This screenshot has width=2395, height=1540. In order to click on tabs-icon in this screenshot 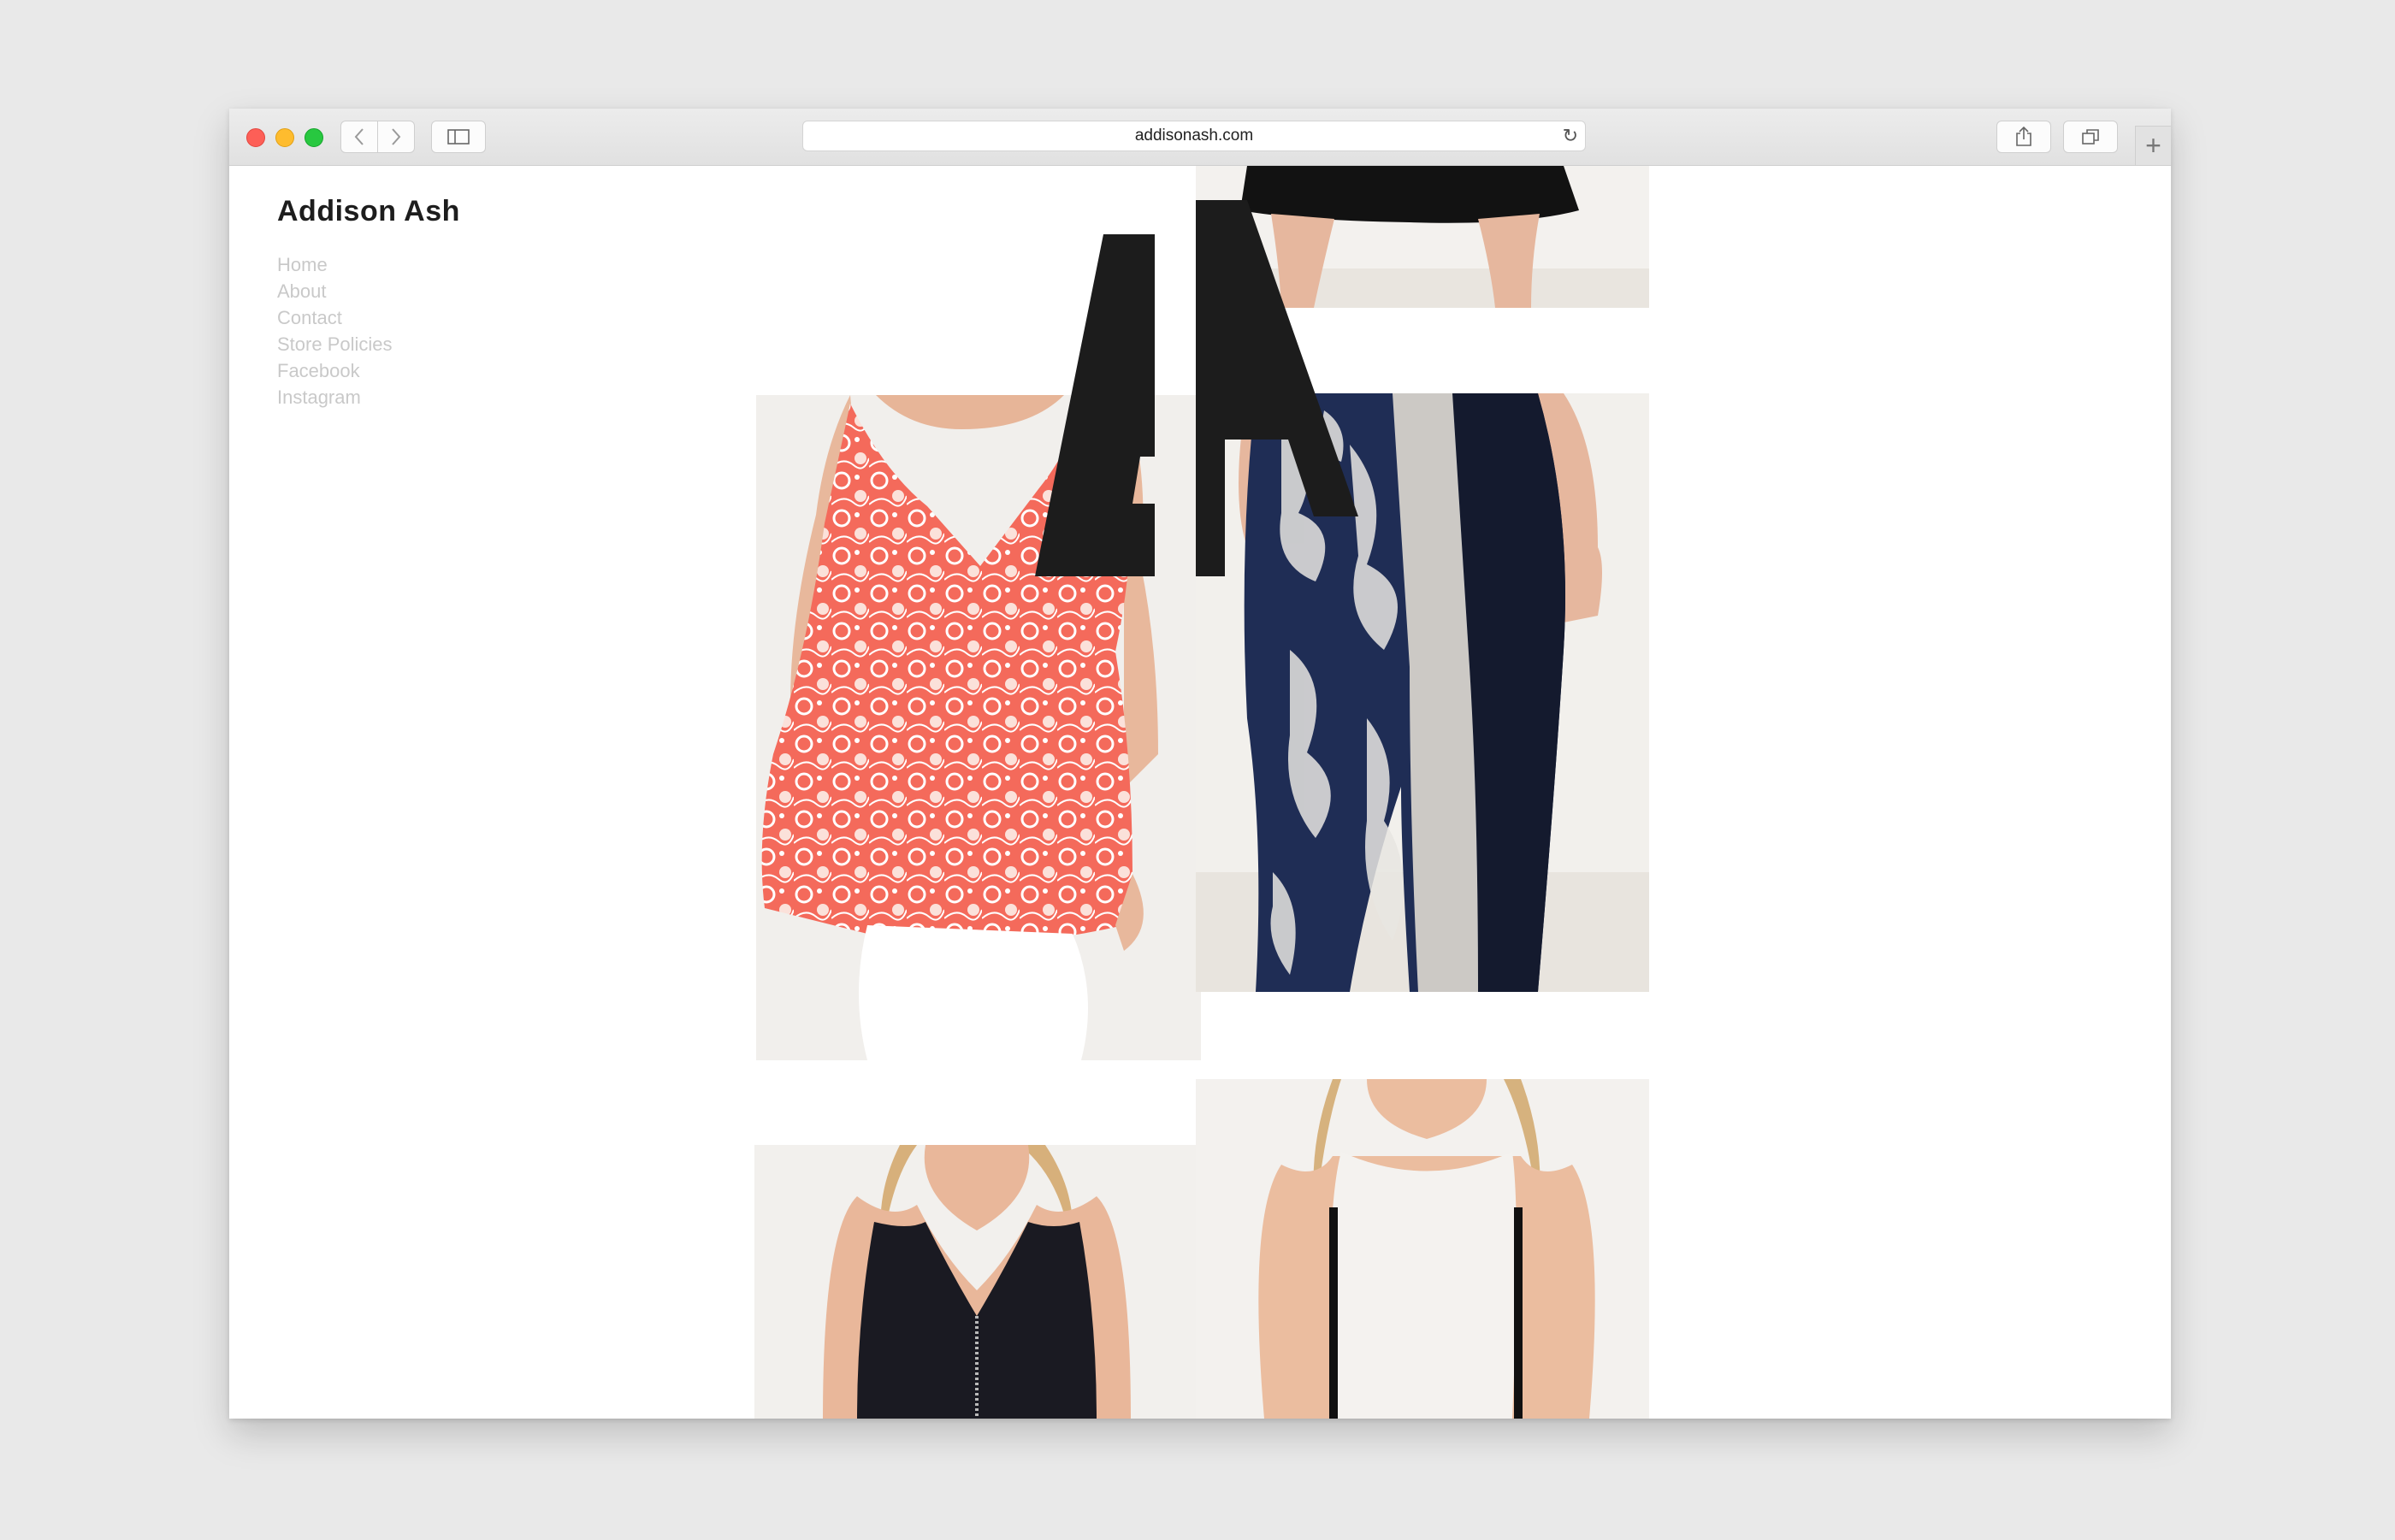, I will do `click(2090, 137)`.